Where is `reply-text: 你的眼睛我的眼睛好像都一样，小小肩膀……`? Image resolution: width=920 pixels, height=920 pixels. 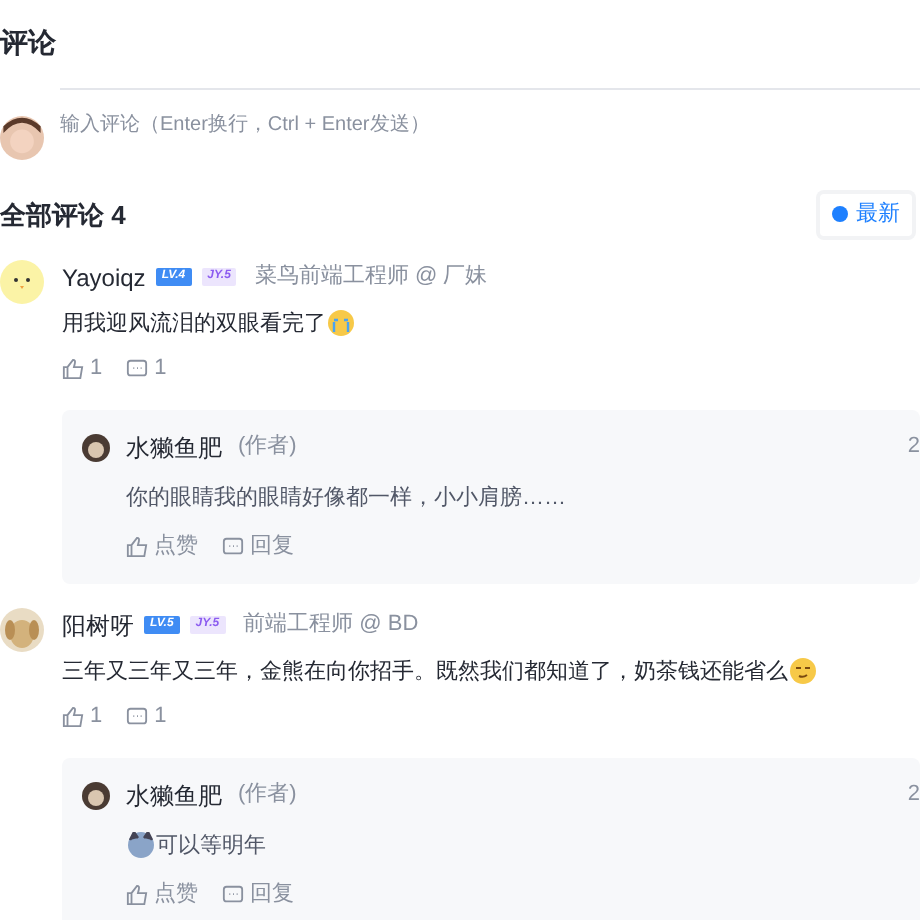
reply-text: 你的眼睛我的眼睛好像都一样，小小肩膀…… is located at coordinates (346, 498).